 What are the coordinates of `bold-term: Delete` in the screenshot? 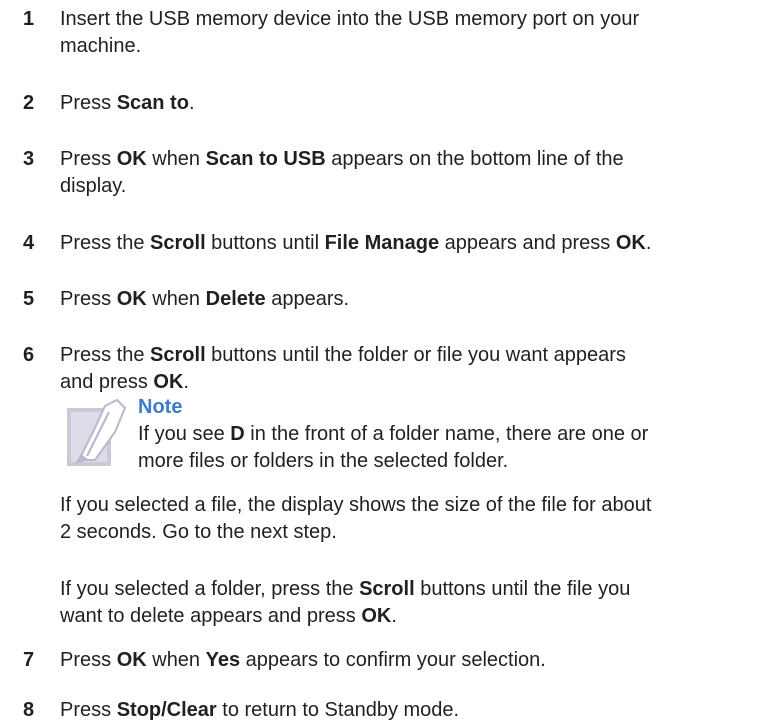 It's located at (235, 299).